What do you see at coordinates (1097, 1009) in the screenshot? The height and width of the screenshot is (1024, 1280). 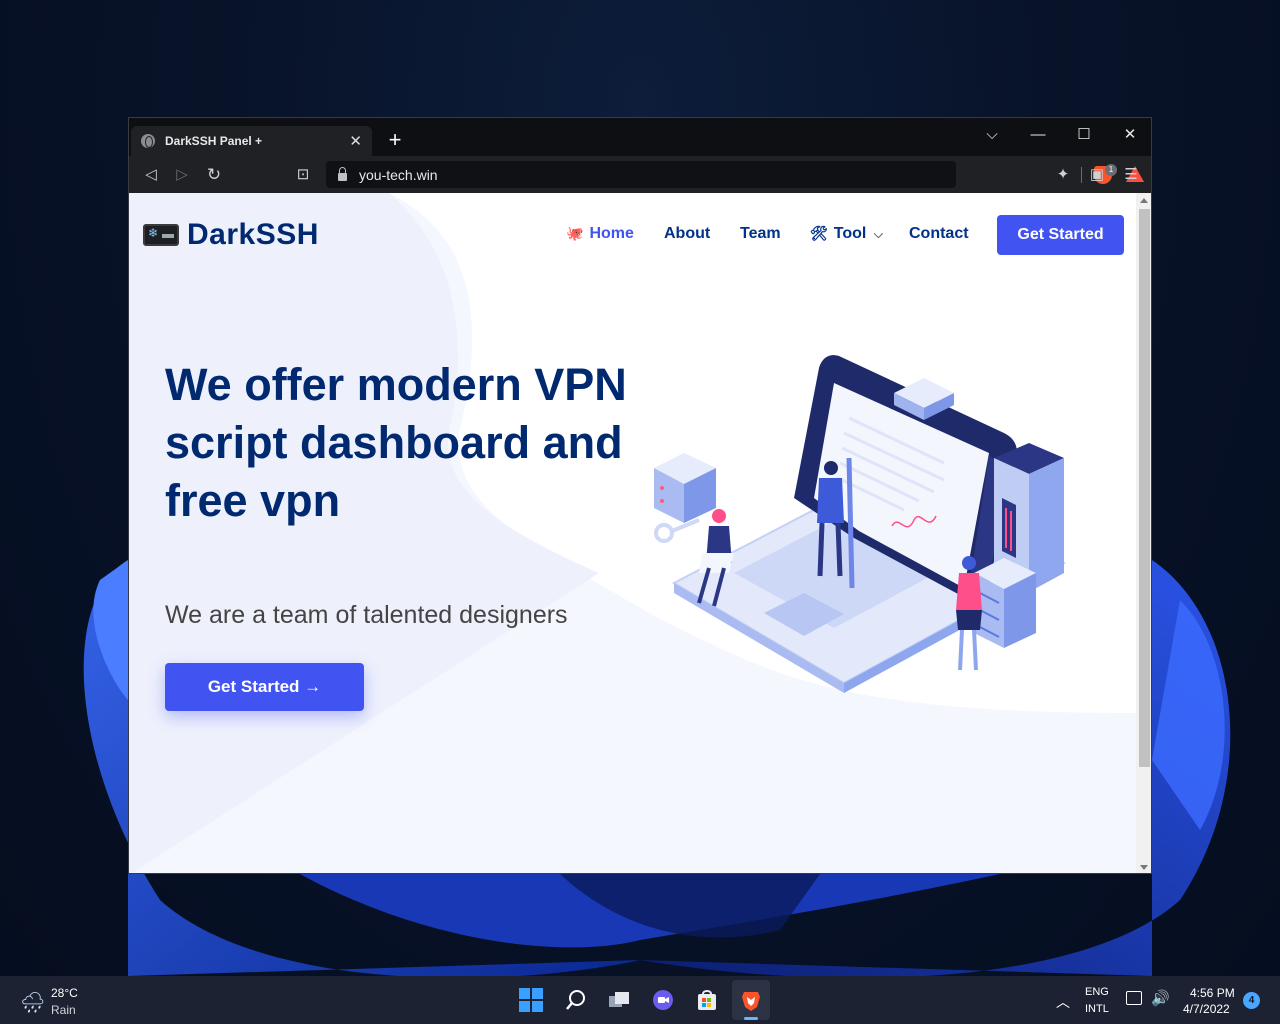 I see `input-layout: INTL` at bounding box center [1097, 1009].